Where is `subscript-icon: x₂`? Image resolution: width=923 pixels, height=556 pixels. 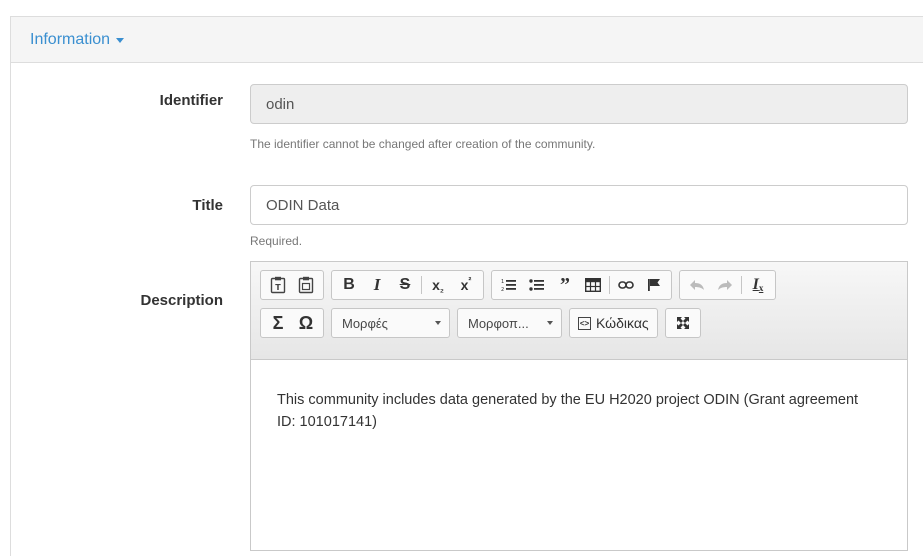 subscript-icon: x₂ is located at coordinates (438, 285).